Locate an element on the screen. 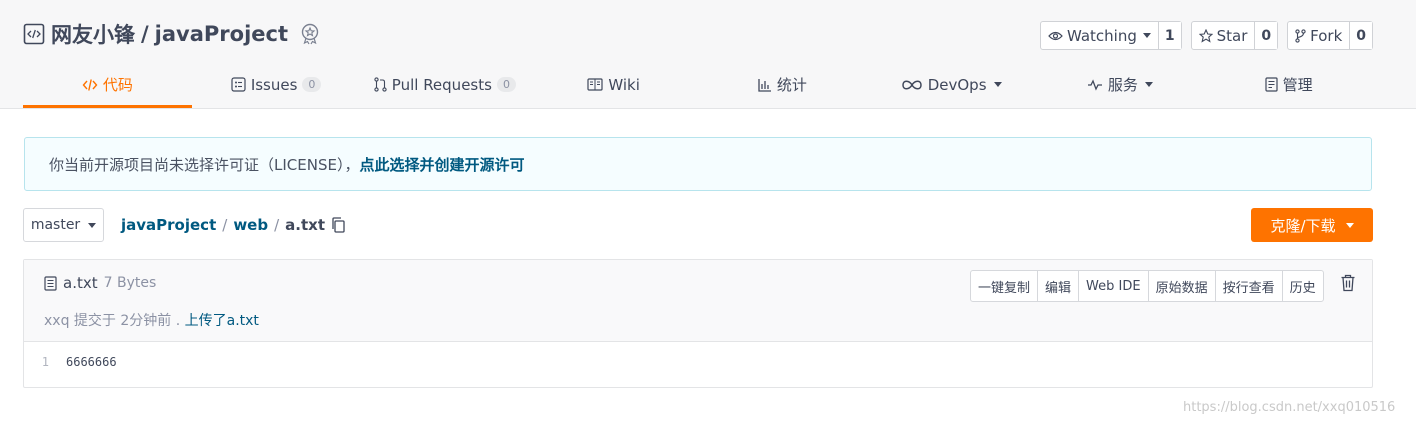  tab-wiki-label: Wiki is located at coordinates (624, 84).